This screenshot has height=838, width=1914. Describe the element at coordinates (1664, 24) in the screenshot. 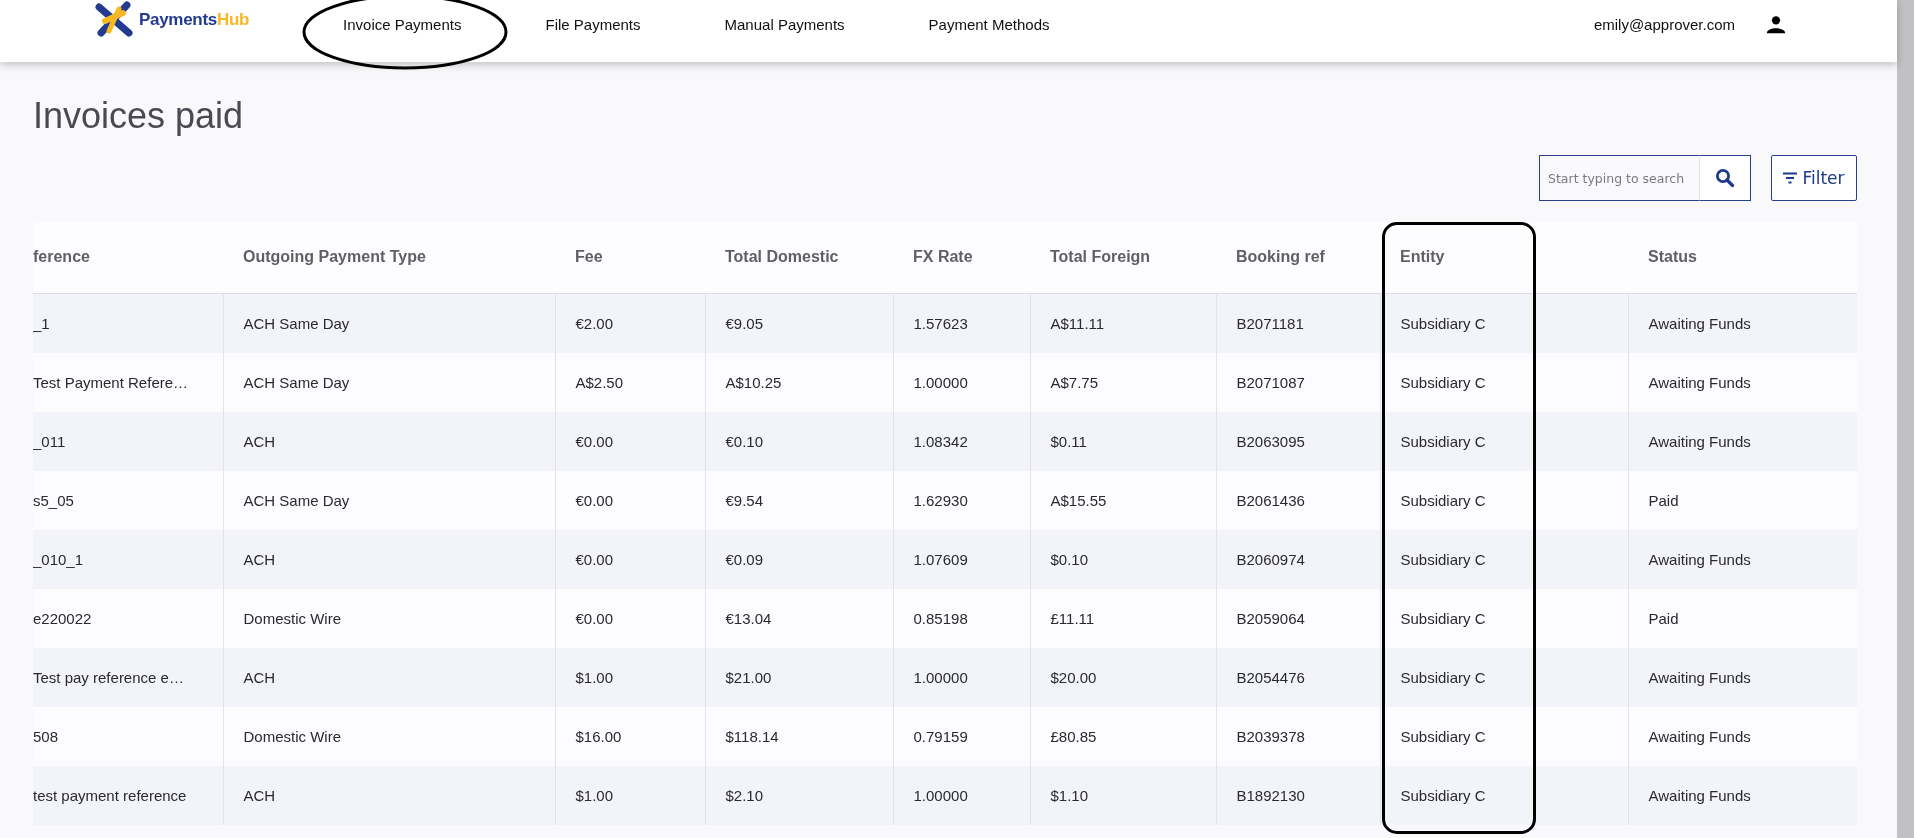

I see `user-email: emily@approver.com` at that location.